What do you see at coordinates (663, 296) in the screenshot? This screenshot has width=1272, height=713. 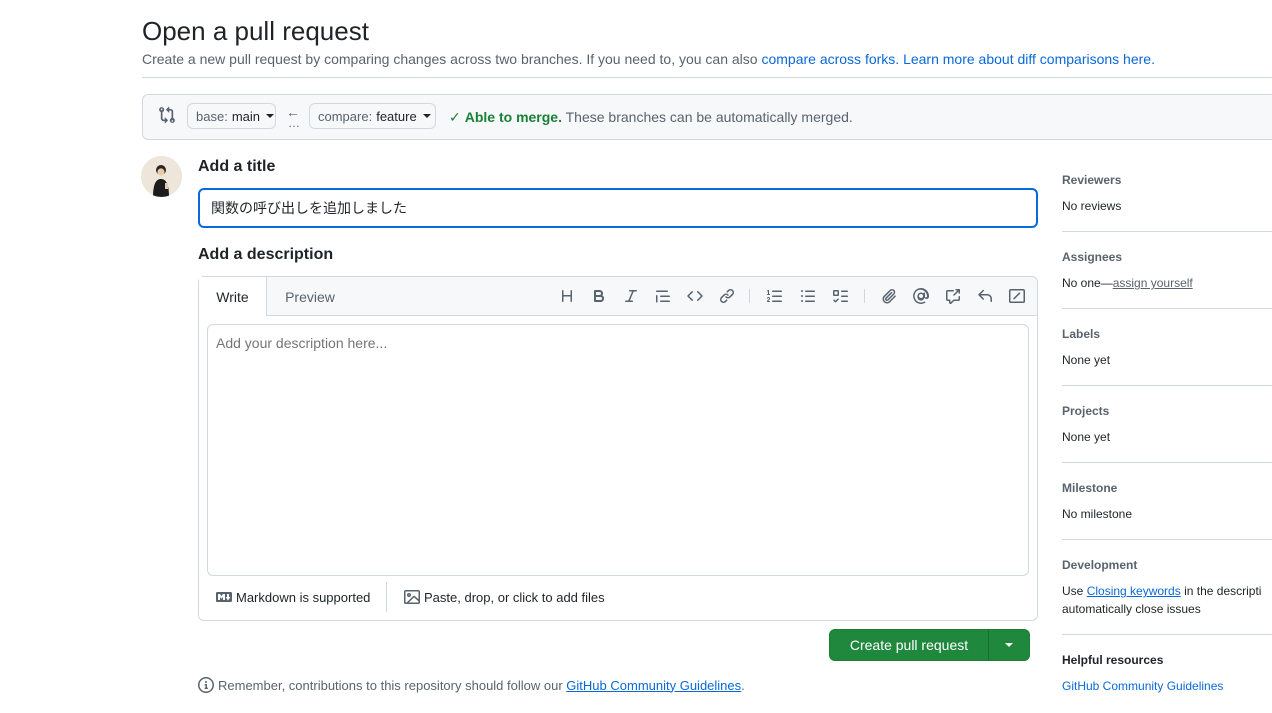 I see `quote-icon` at bounding box center [663, 296].